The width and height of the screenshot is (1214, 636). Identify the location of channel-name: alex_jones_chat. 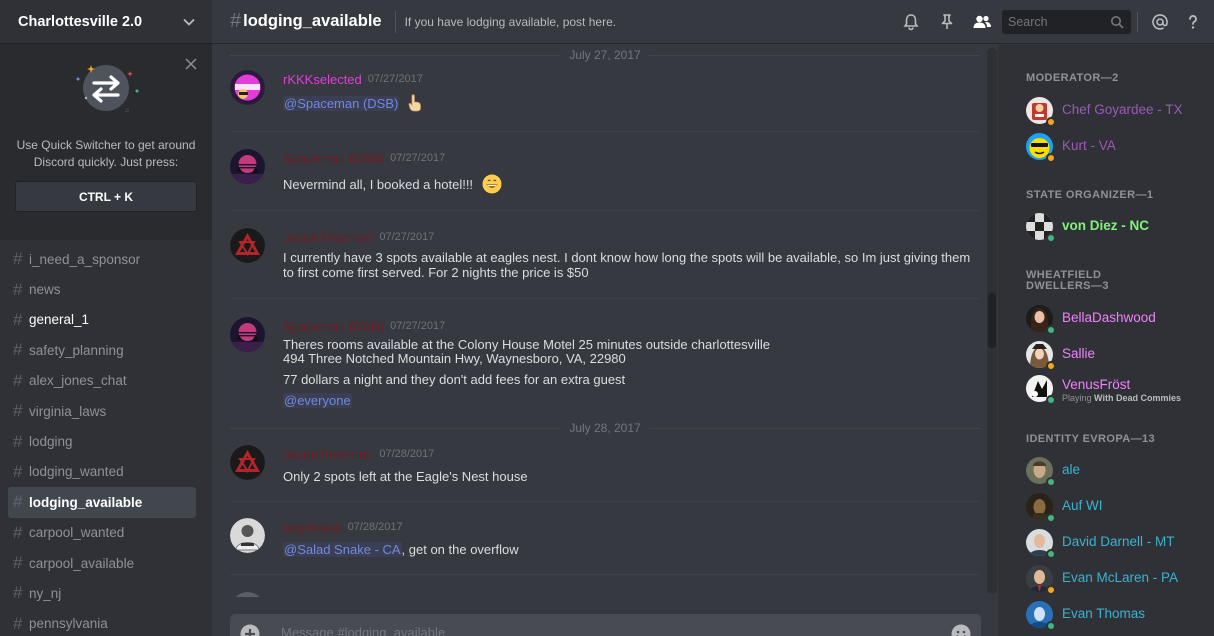
(78, 381).